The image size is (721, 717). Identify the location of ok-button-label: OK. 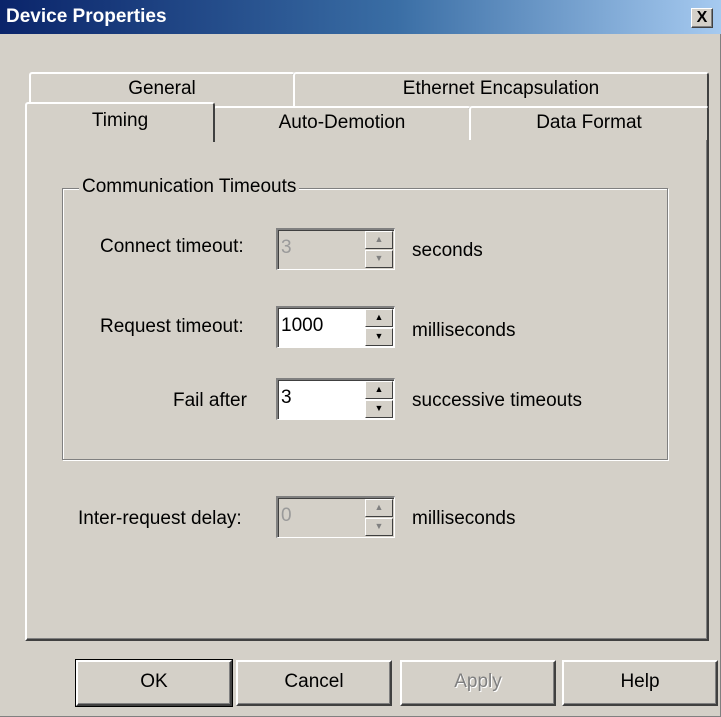
(154, 681).